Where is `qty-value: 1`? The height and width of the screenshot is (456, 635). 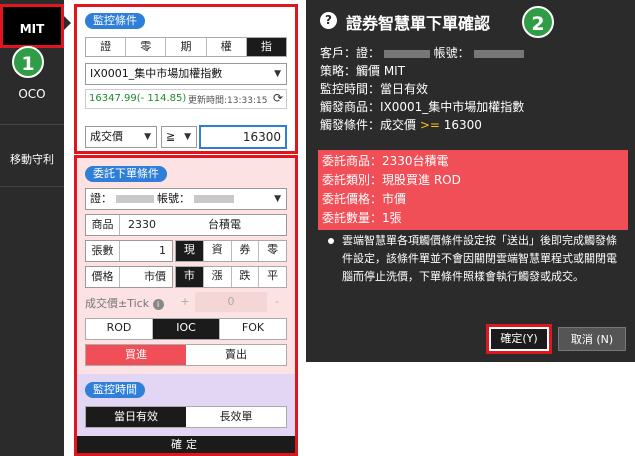 qty-value: 1 is located at coordinates (162, 250).